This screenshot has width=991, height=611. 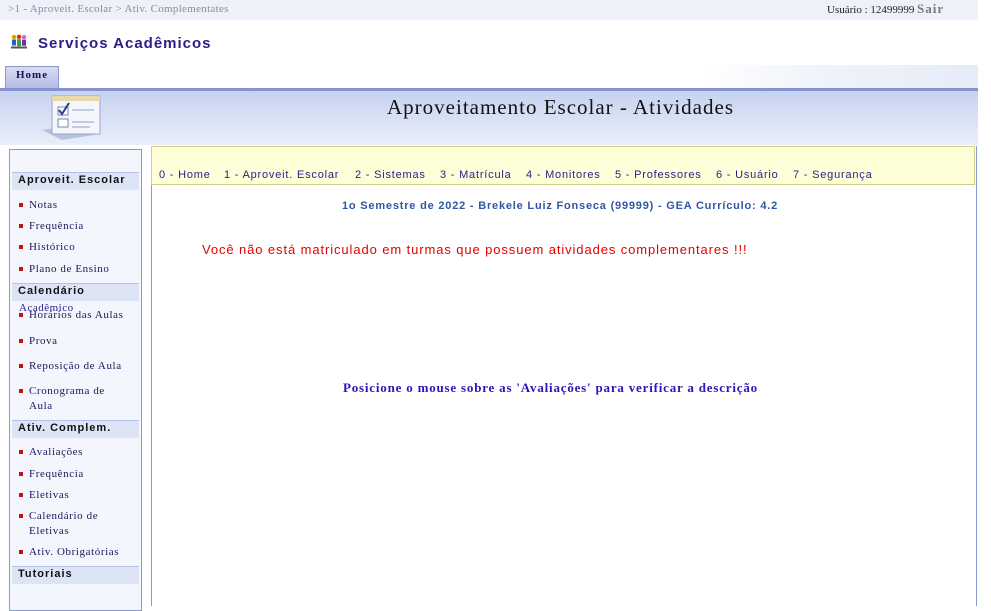 I want to click on sidebar-item-horarios-das-aulas: Horários das Aulas, so click(x=76, y=315).